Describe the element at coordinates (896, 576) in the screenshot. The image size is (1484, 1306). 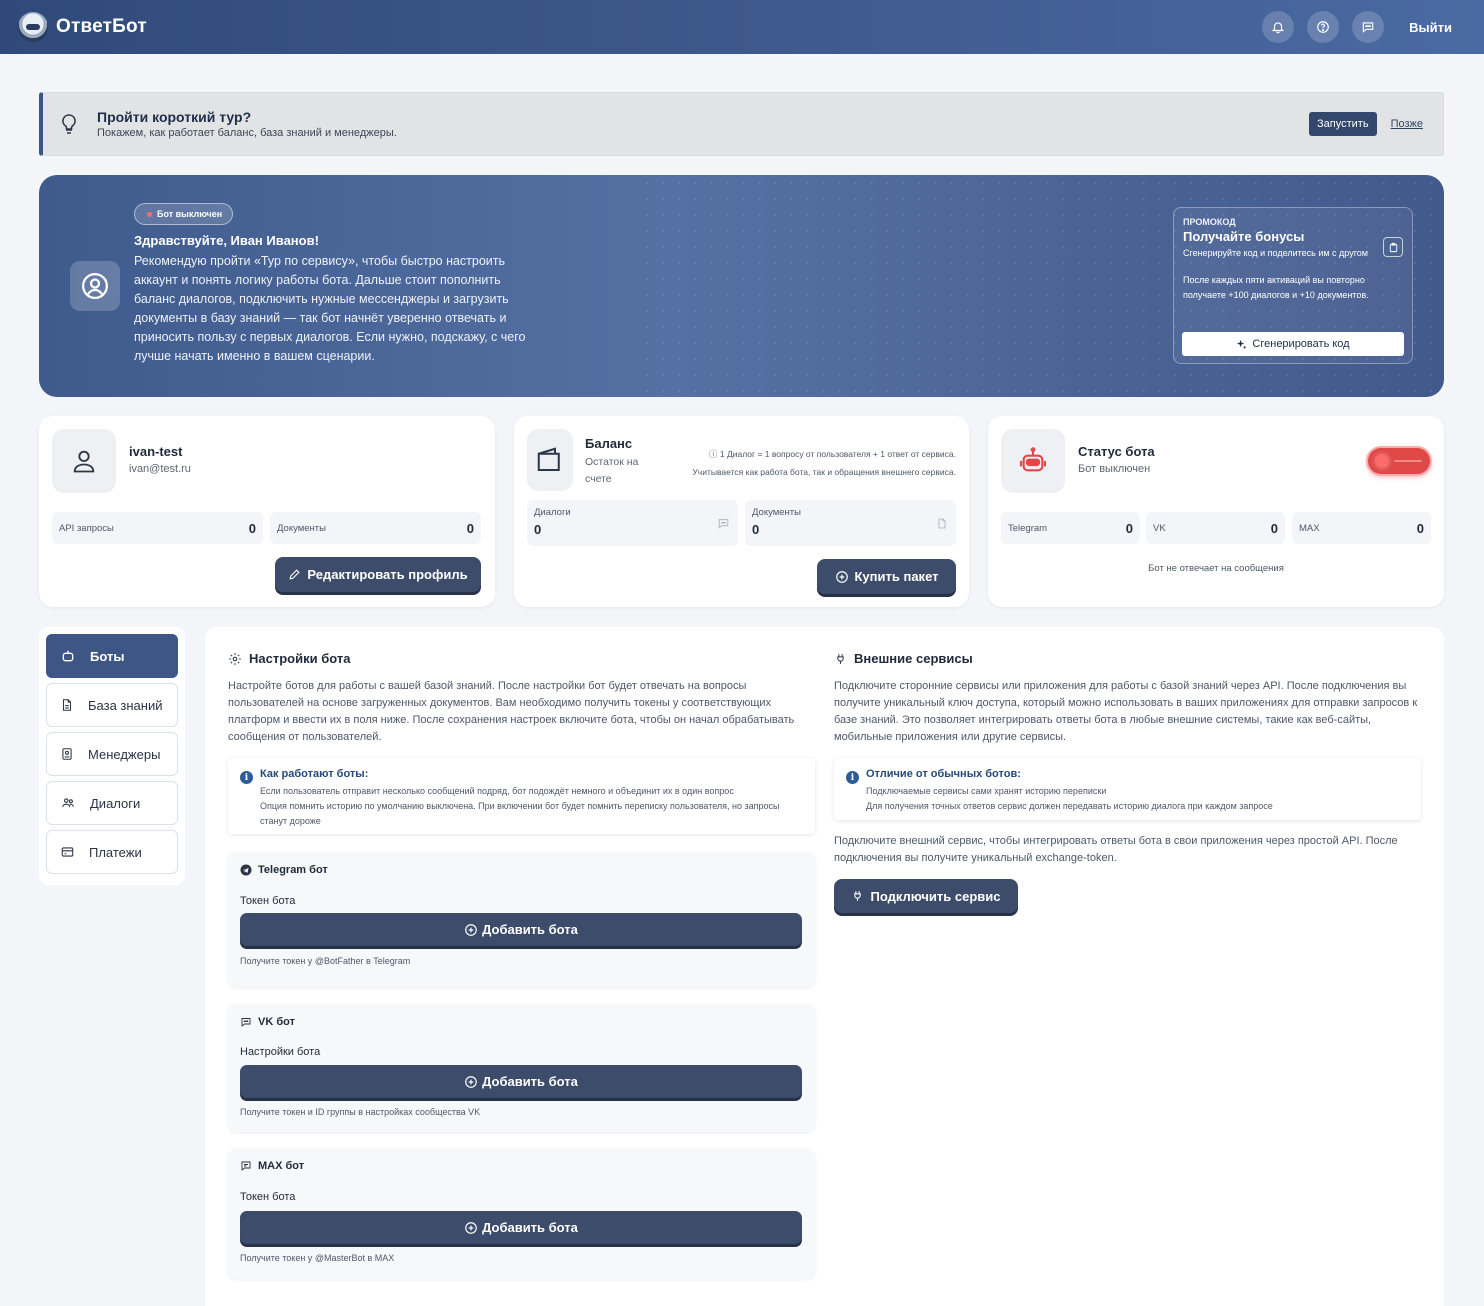
I see `buy-package-label: Купить пакет` at that location.